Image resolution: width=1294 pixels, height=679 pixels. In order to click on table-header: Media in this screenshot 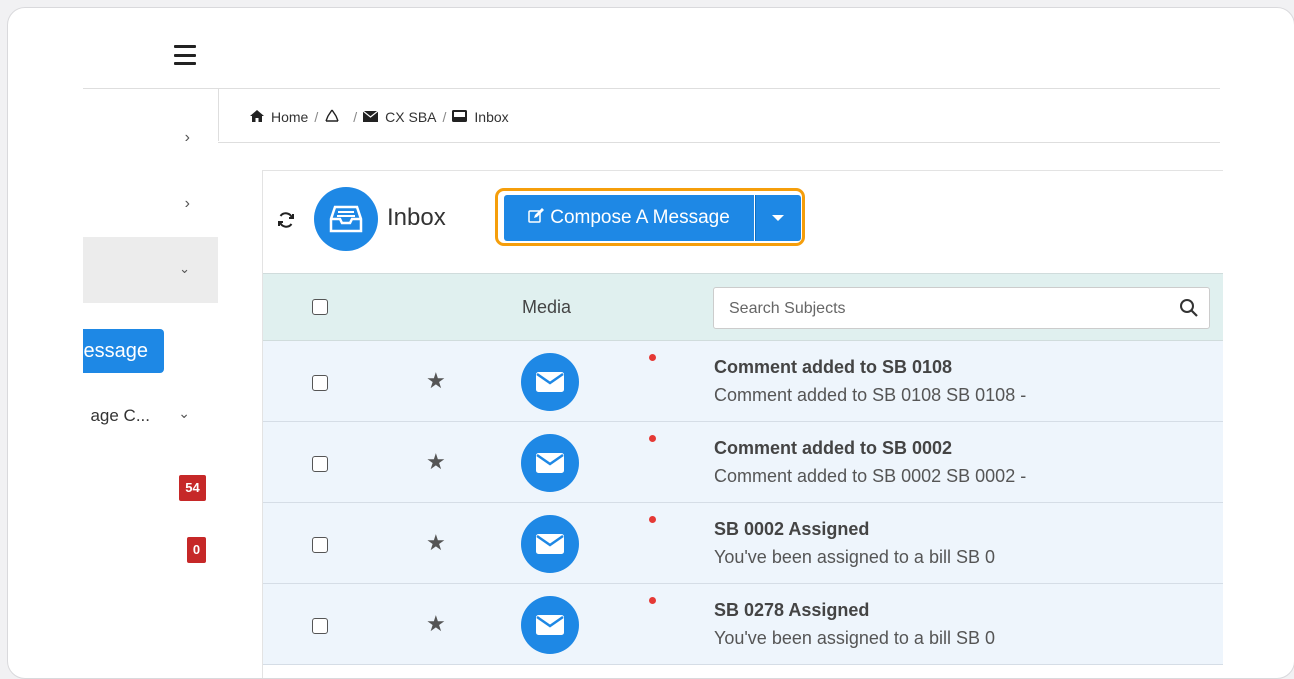, I will do `click(743, 307)`.